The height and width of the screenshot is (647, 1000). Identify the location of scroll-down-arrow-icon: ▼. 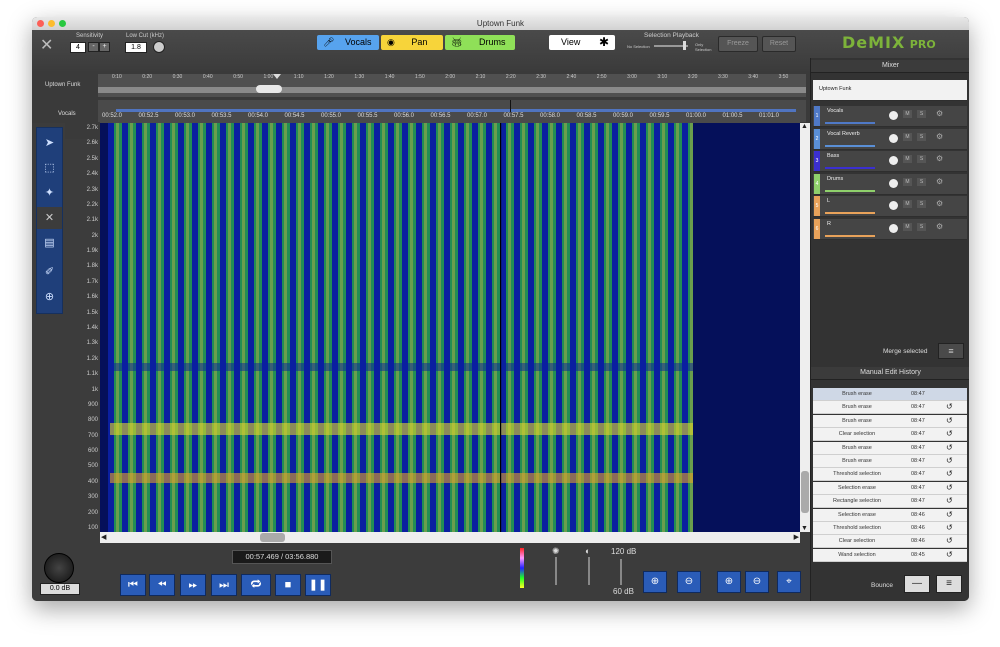
(804, 528).